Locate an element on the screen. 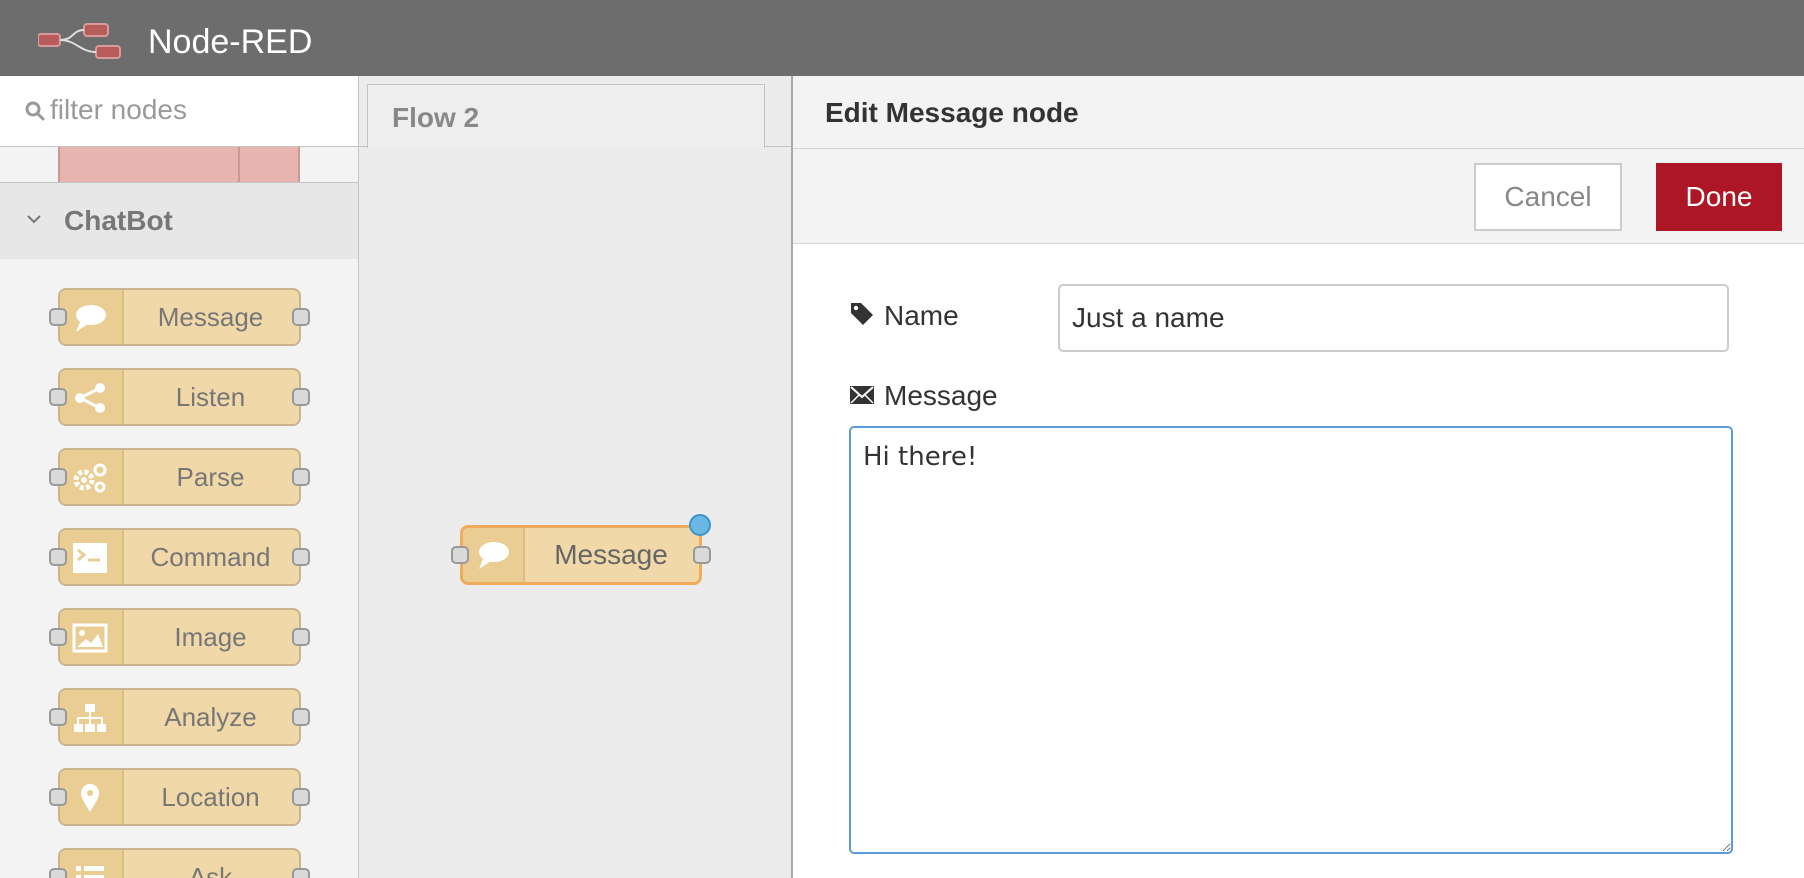  palette-node-label: Parse is located at coordinates (210, 477).